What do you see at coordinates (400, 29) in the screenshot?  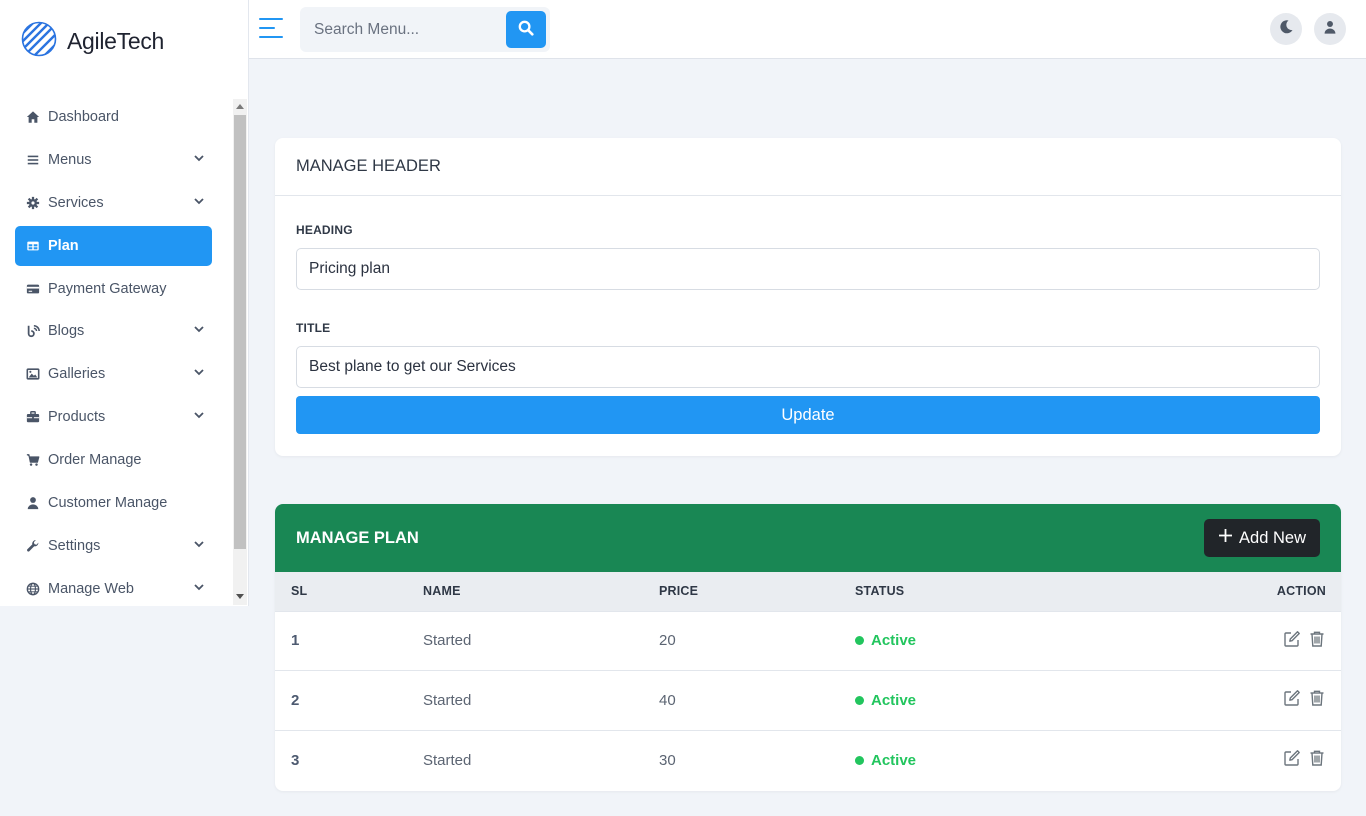 I see `search-input` at bounding box center [400, 29].